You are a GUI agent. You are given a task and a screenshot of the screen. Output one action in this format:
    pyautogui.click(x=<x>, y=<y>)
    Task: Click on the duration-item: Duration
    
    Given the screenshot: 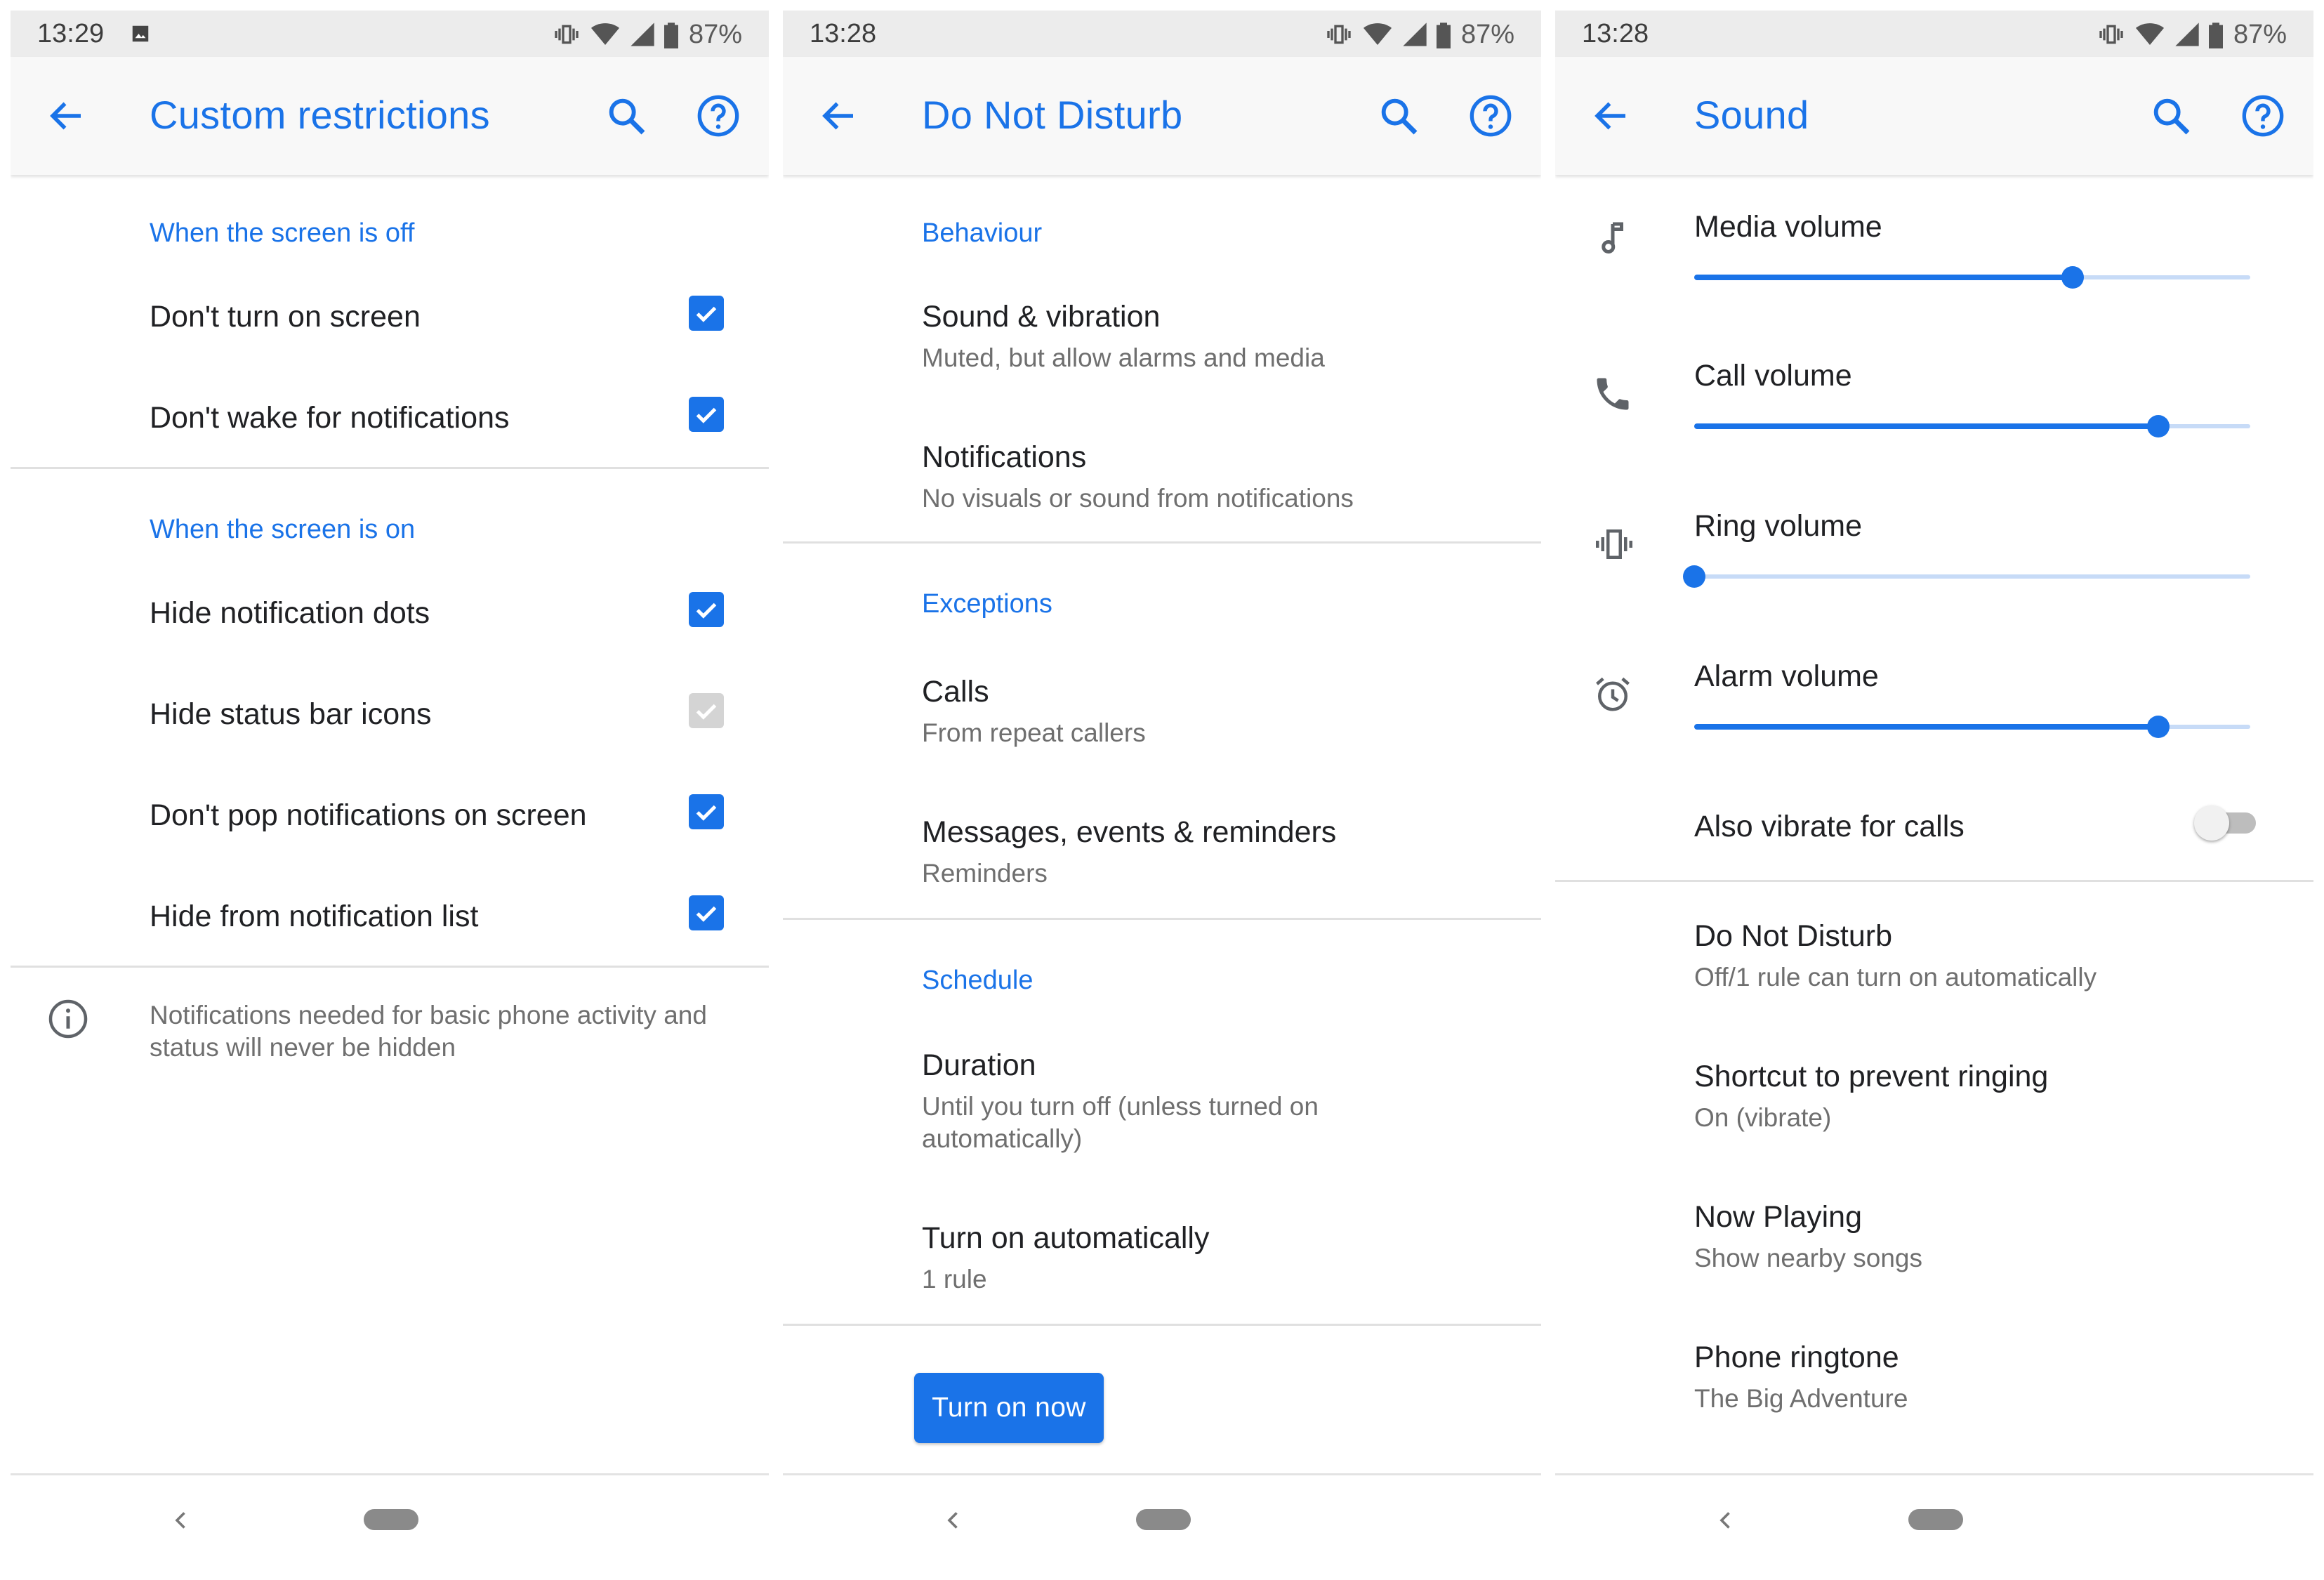 What is the action you would take?
    pyautogui.click(x=979, y=1065)
    